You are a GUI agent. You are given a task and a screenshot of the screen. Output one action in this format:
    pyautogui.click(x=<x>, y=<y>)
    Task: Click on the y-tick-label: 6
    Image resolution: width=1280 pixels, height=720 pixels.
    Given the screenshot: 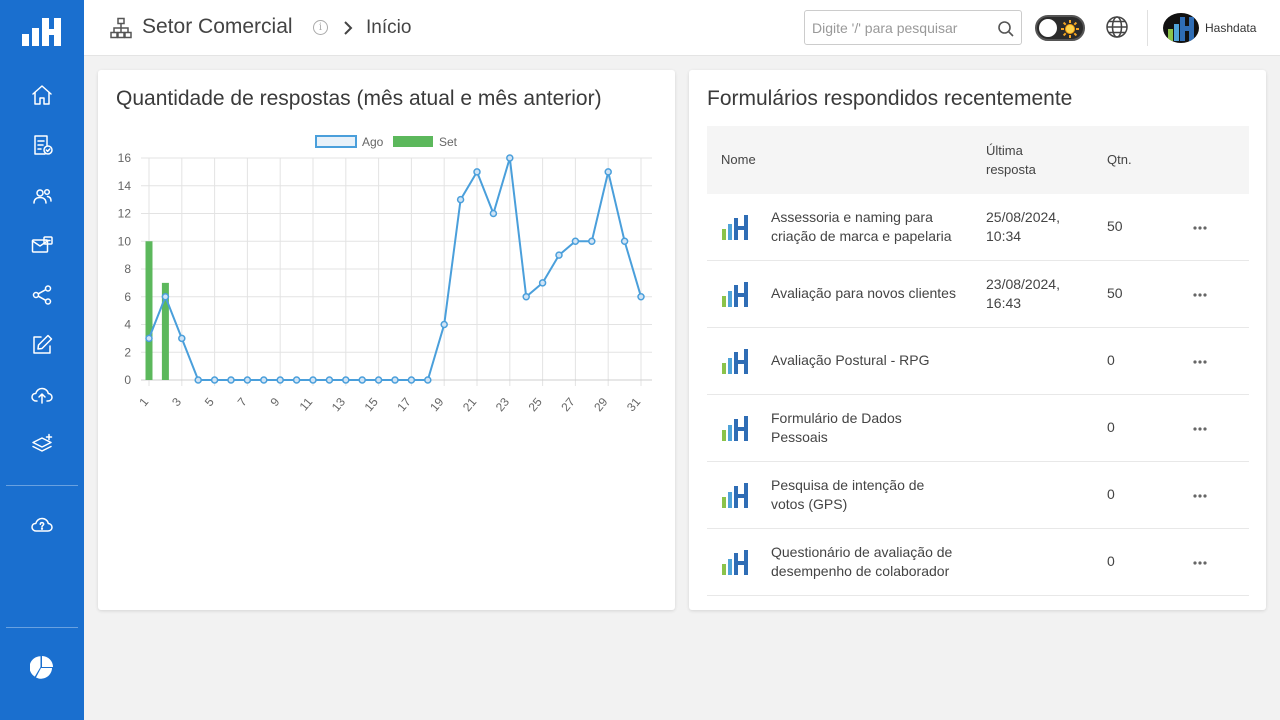 What is the action you would take?
    pyautogui.click(x=127, y=297)
    